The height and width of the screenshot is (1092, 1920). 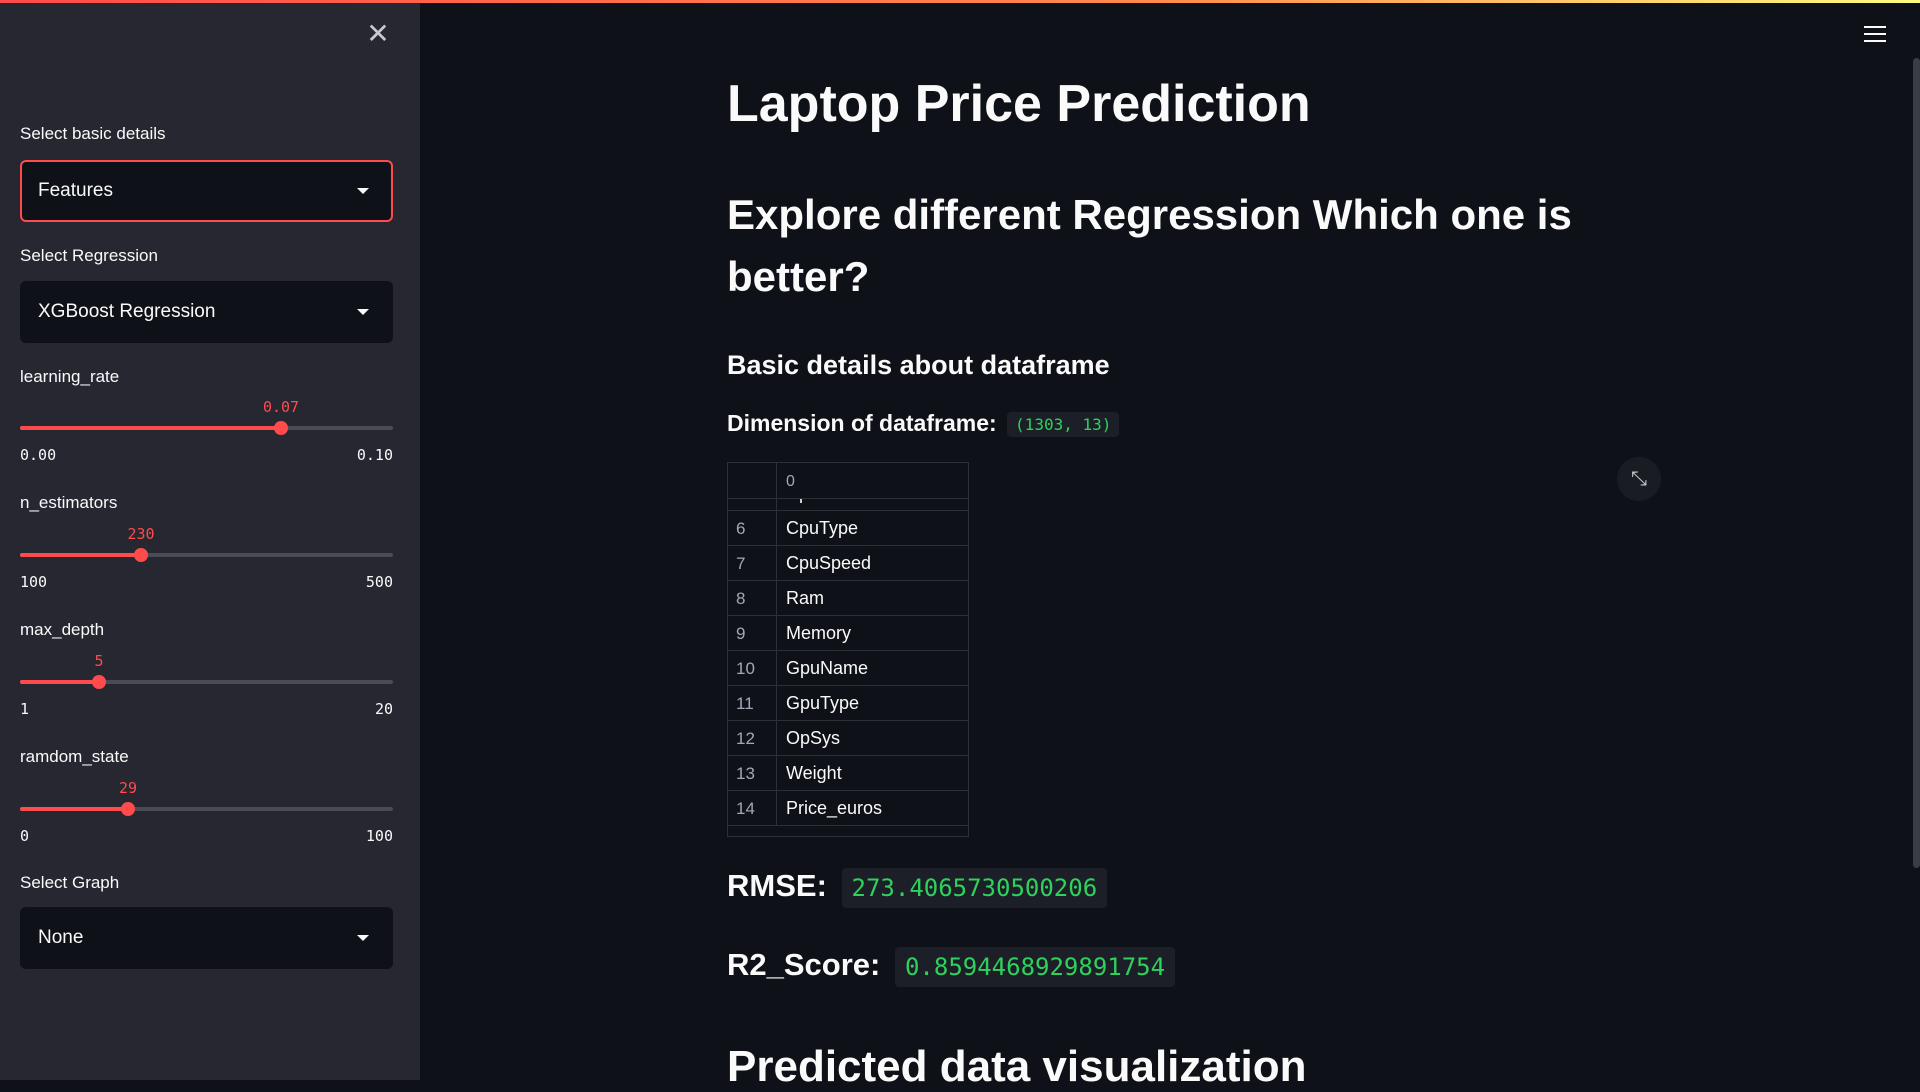 I want to click on random-state-slider: 29 0 100, so click(x=206, y=812).